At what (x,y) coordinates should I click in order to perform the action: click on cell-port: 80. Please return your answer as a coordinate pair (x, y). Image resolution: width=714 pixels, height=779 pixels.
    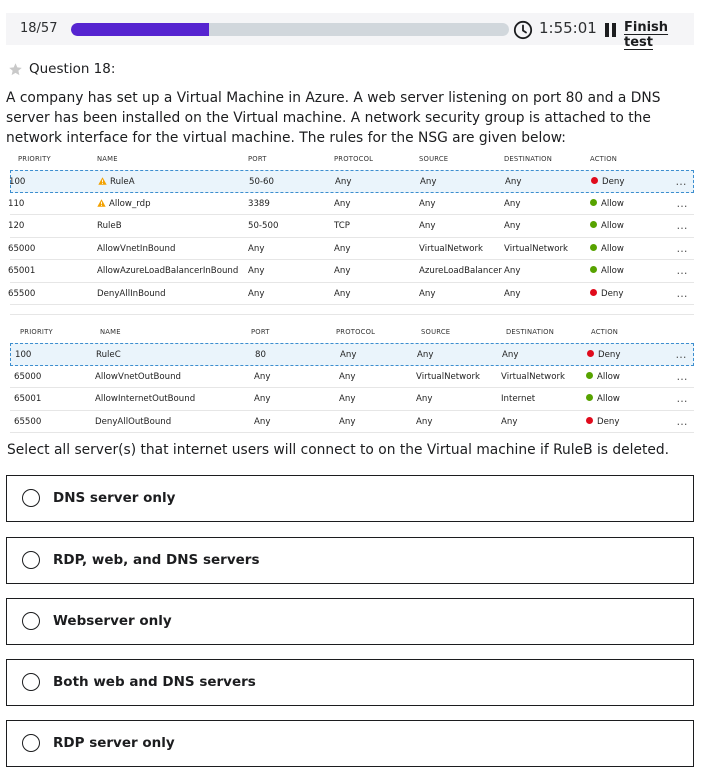
    Looking at the image, I should click on (260, 355).